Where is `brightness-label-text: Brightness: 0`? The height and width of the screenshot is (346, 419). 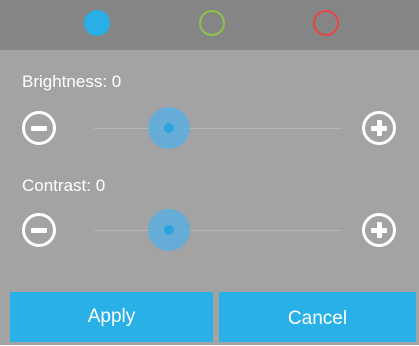 brightness-label-text: Brightness: 0 is located at coordinates (72, 81).